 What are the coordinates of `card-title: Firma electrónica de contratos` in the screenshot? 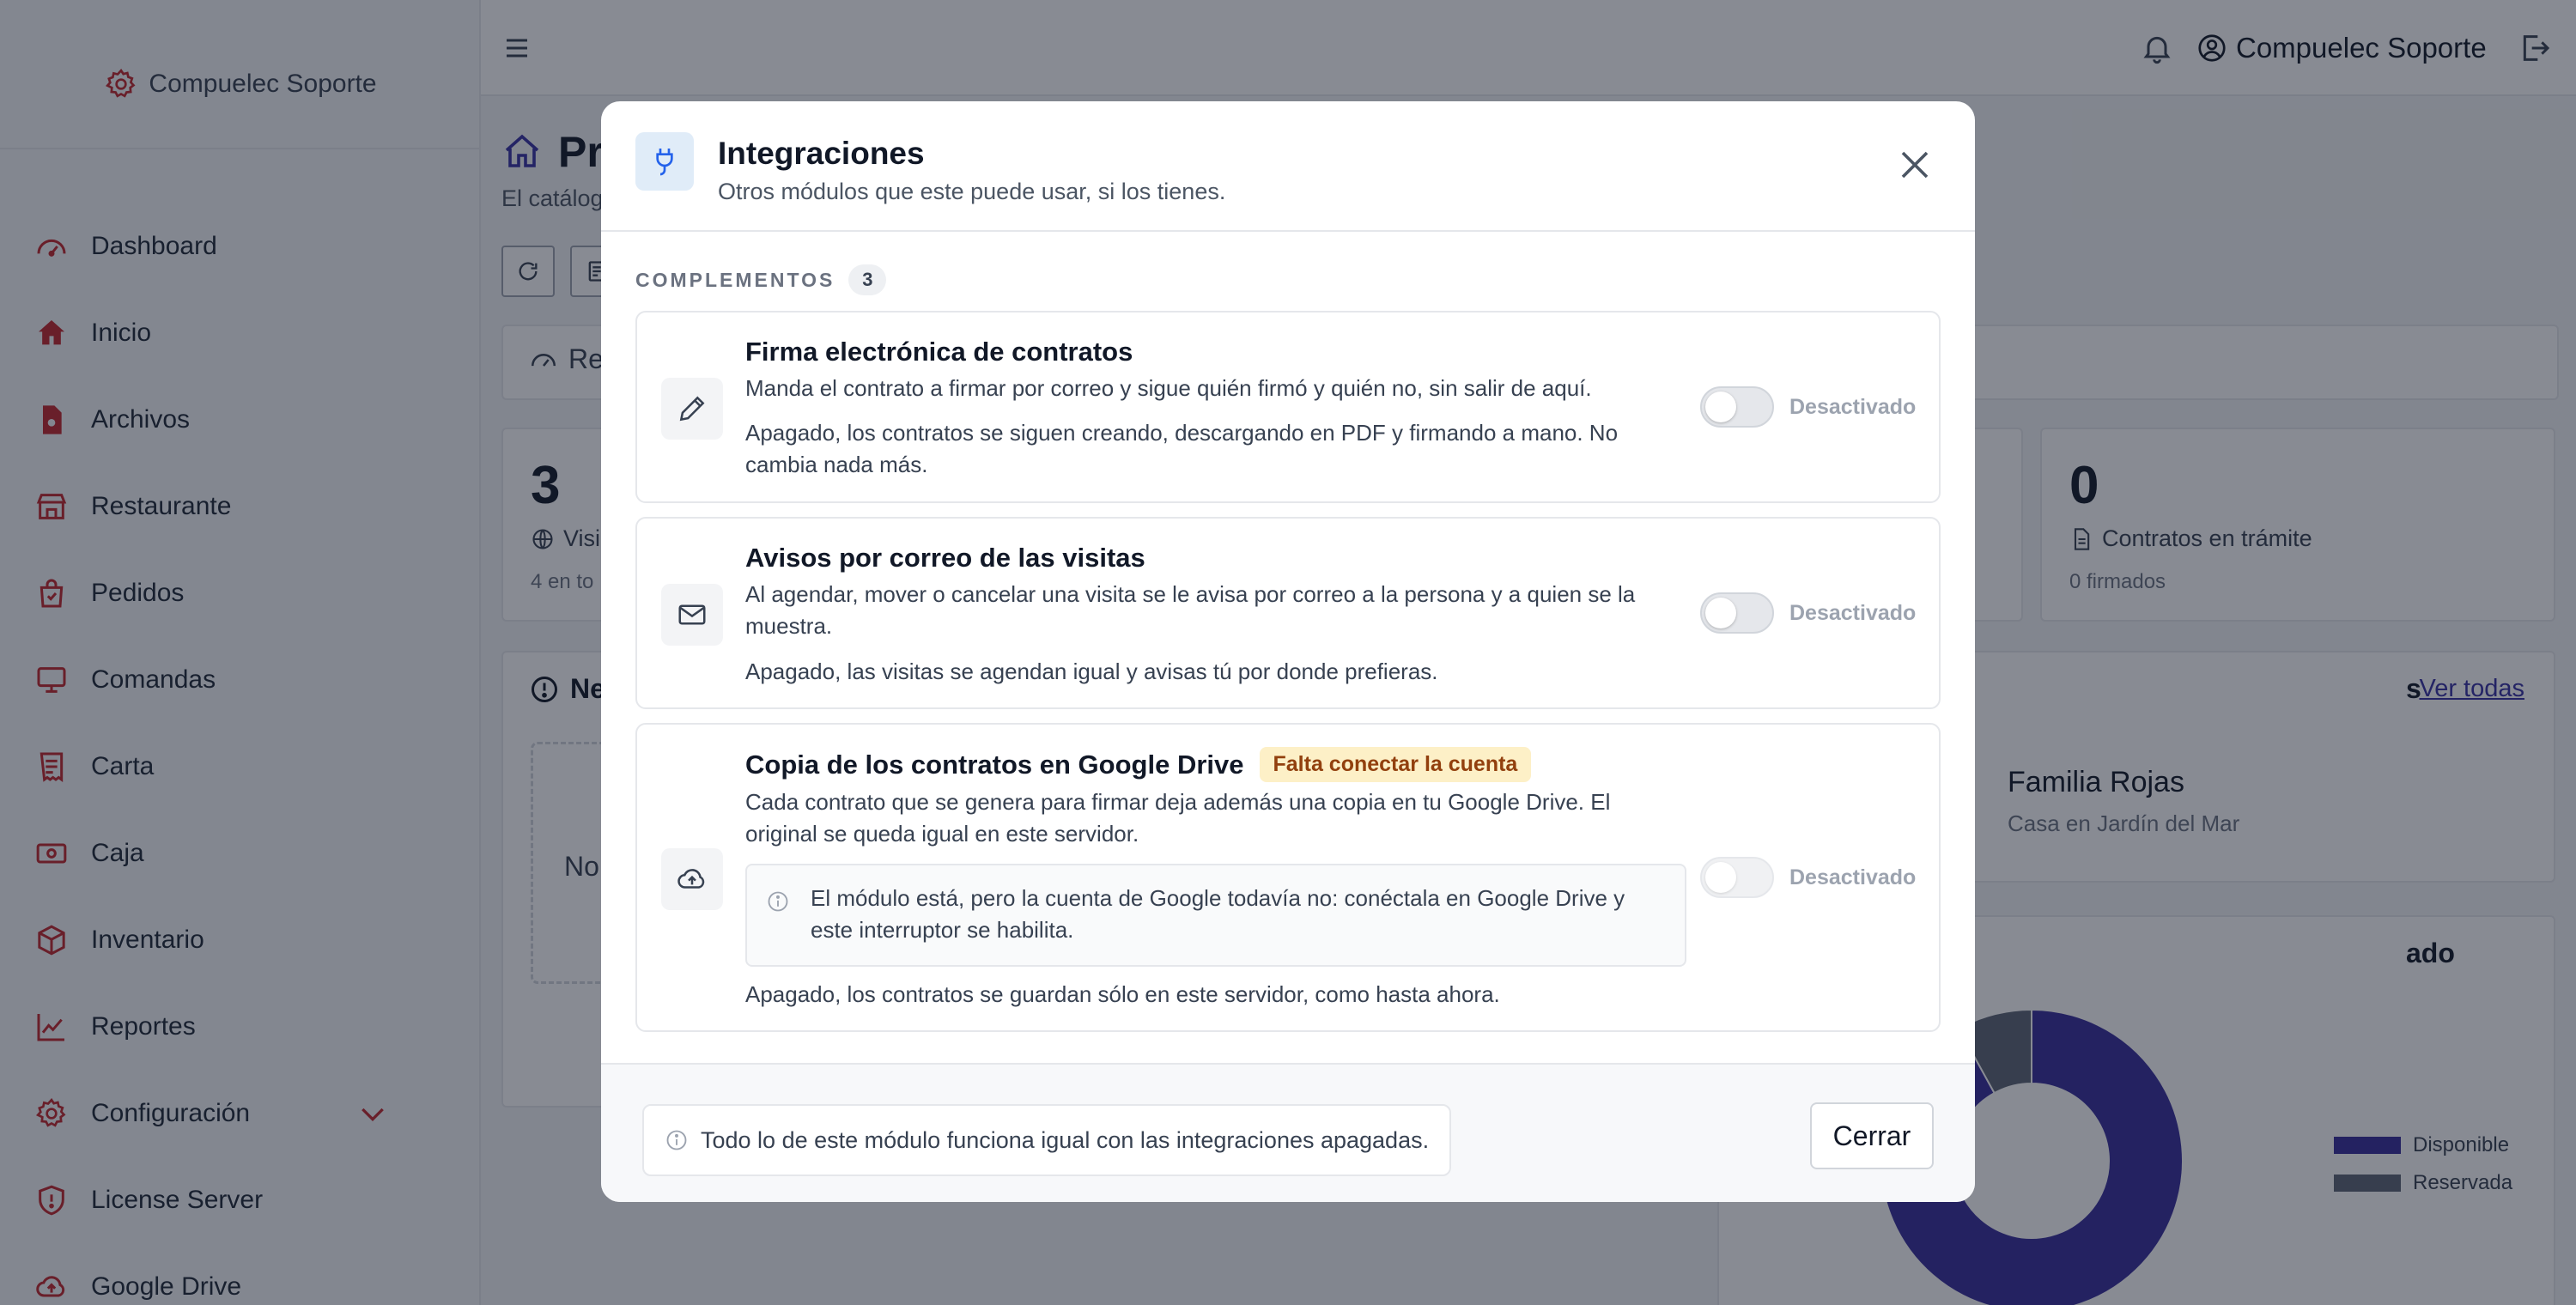 It's located at (939, 352).